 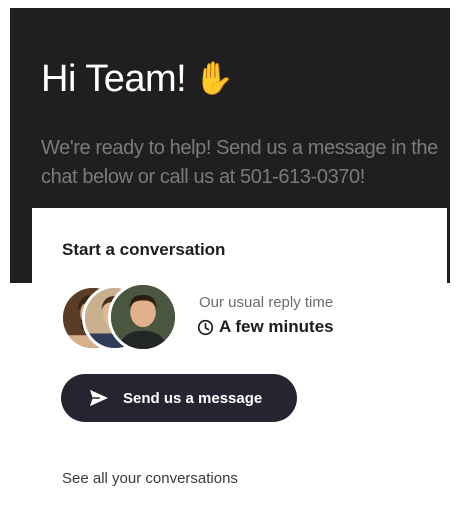 I want to click on team-member-avatar, so click(x=143, y=317).